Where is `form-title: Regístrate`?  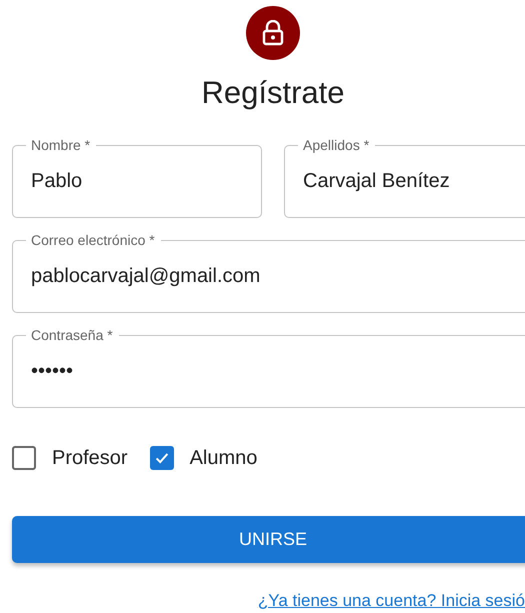
form-title: Regístrate is located at coordinates (272, 93).